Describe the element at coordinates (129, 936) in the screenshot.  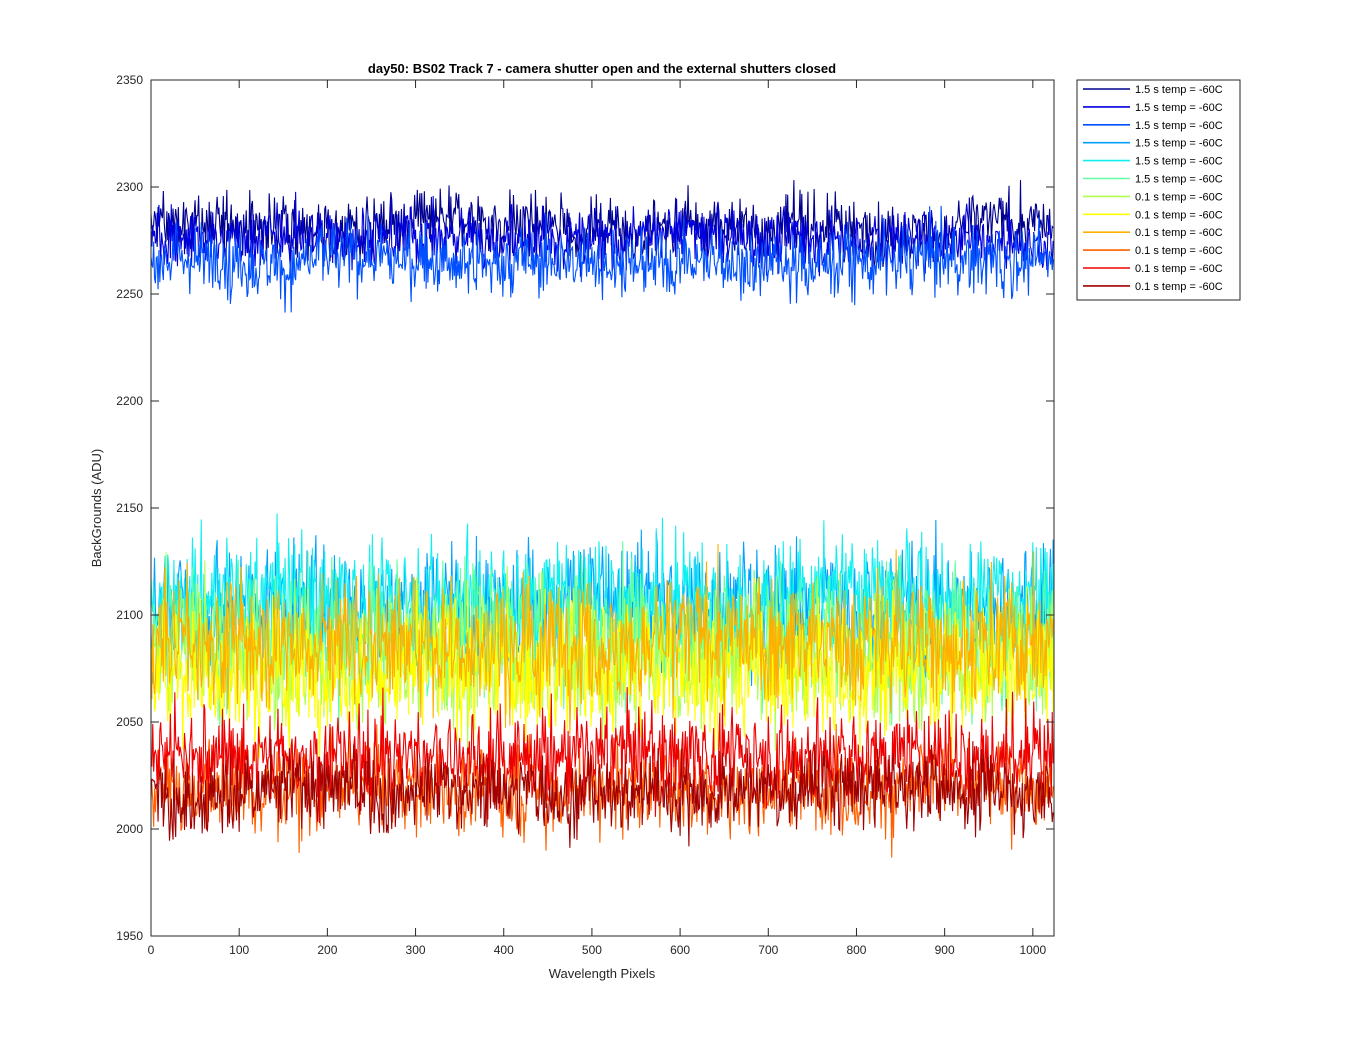
I see `y-tick-label: 1950` at that location.